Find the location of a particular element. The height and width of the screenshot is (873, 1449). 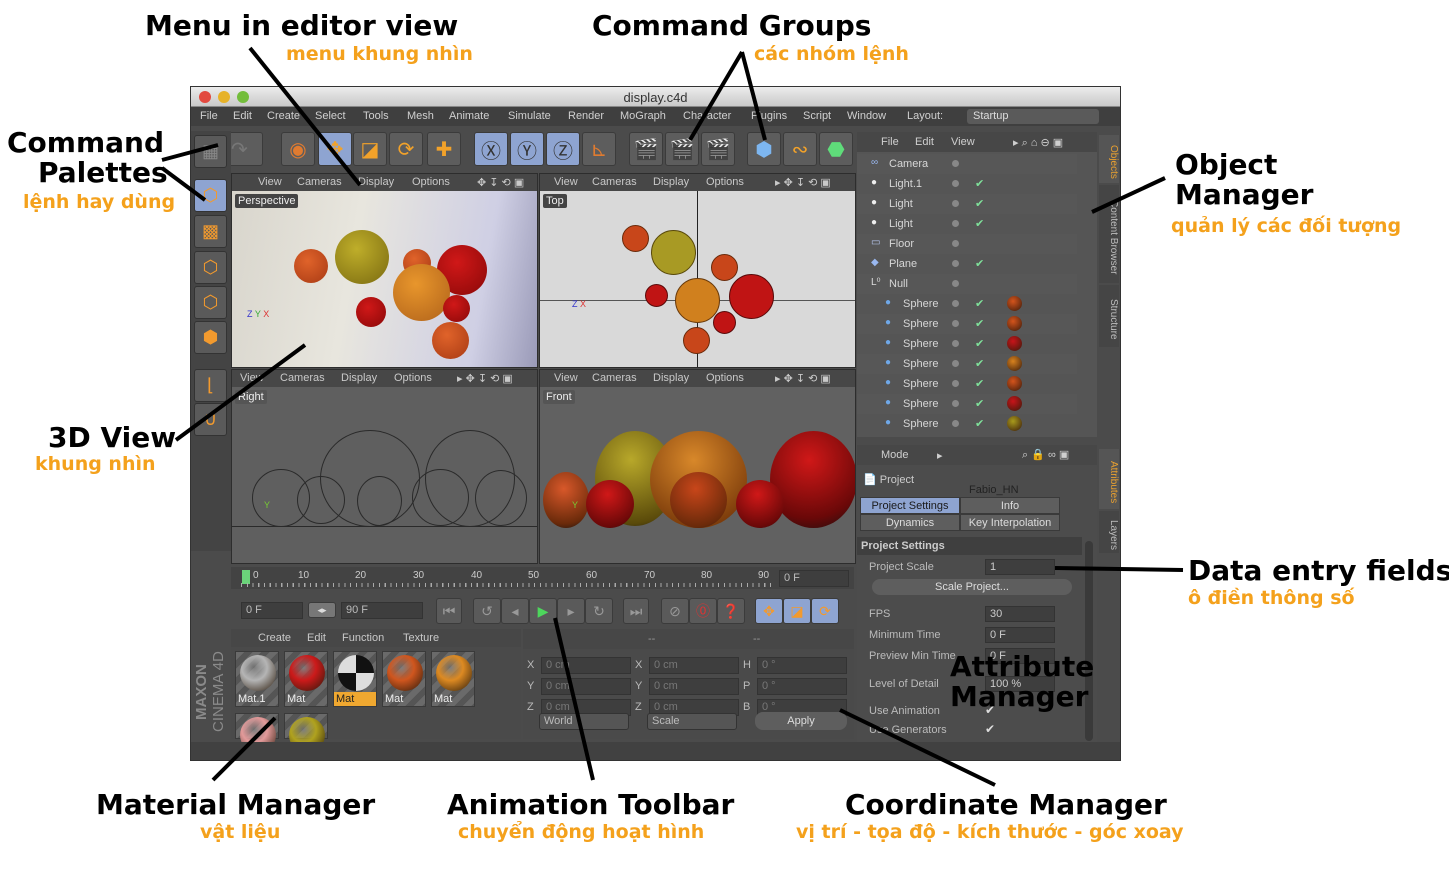

palette-axis-button: ⌊ is located at coordinates (210, 385).